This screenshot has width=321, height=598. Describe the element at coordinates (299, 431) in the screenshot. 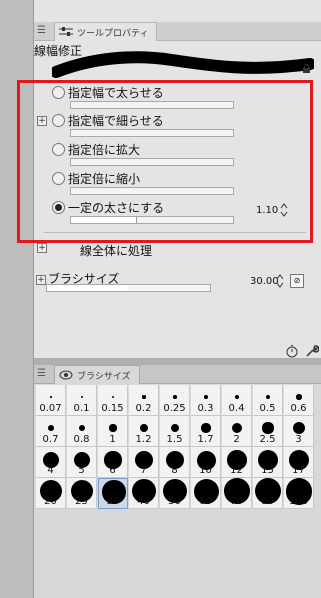

I see `brush-size-cell: 3` at that location.